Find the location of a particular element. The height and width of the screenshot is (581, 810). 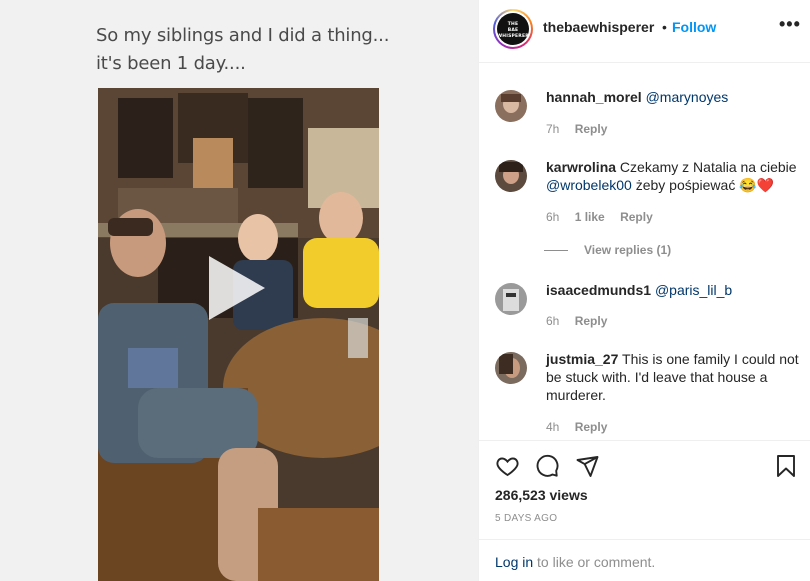

comment-username: hannah_morel is located at coordinates (594, 97).